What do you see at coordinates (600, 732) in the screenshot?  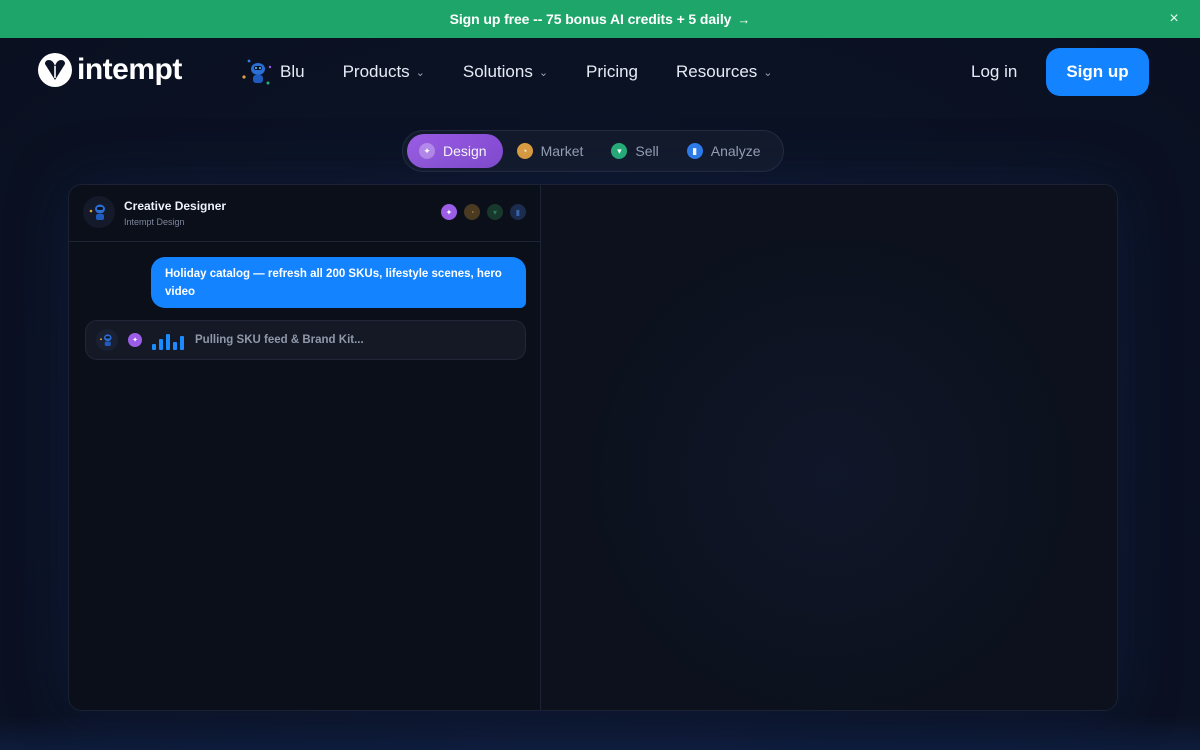 I see `bottom-glow` at bounding box center [600, 732].